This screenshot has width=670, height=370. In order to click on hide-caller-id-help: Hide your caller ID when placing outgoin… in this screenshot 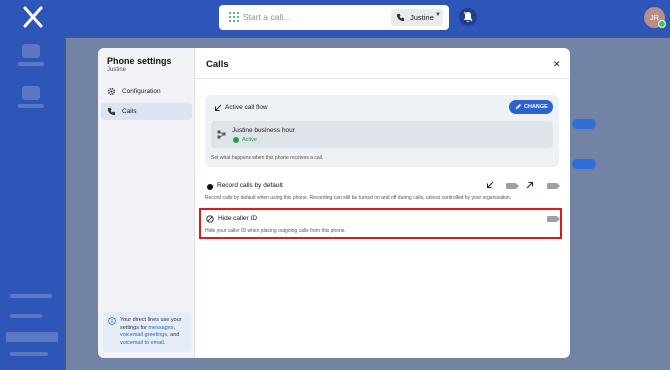, I will do `click(275, 231)`.